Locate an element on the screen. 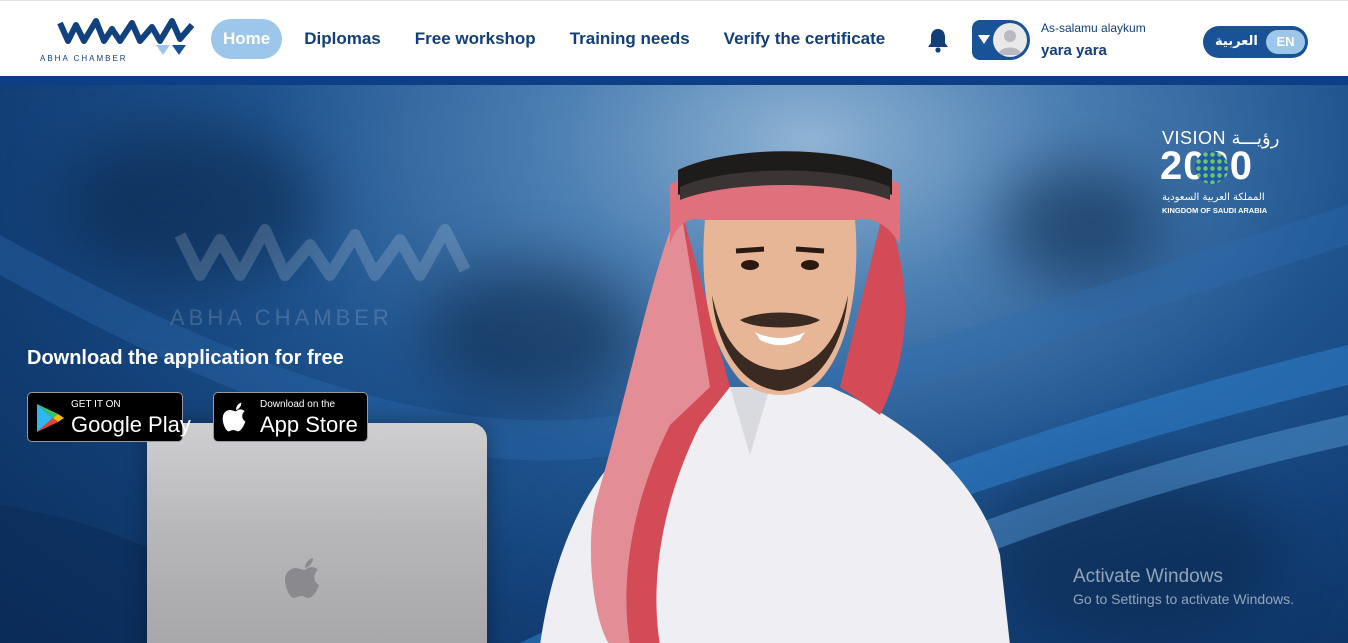 The width and height of the screenshot is (1348, 643). google-play-icon is located at coordinates (50, 418).